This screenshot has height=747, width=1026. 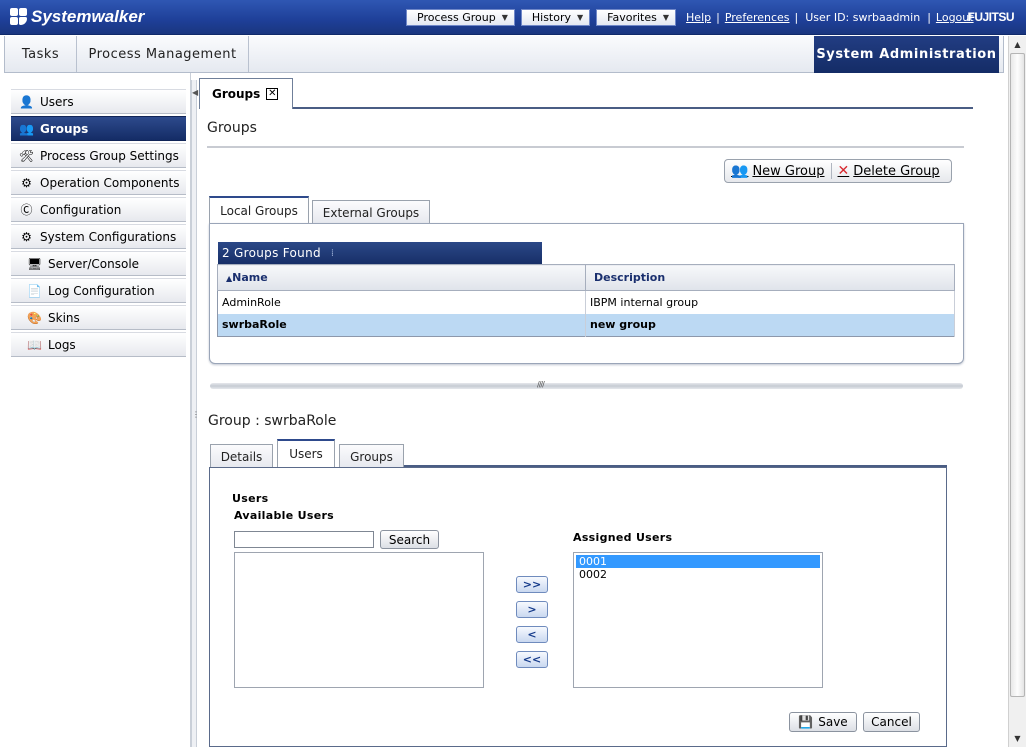 I want to click on add-selected-button: >, so click(x=532, y=609).